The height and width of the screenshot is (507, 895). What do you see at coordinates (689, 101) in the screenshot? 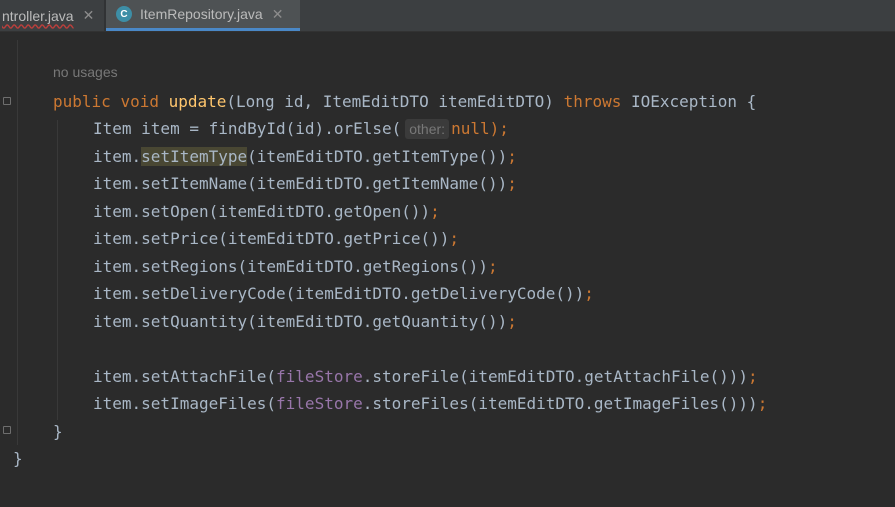
I see `code-text: IOException {` at bounding box center [689, 101].